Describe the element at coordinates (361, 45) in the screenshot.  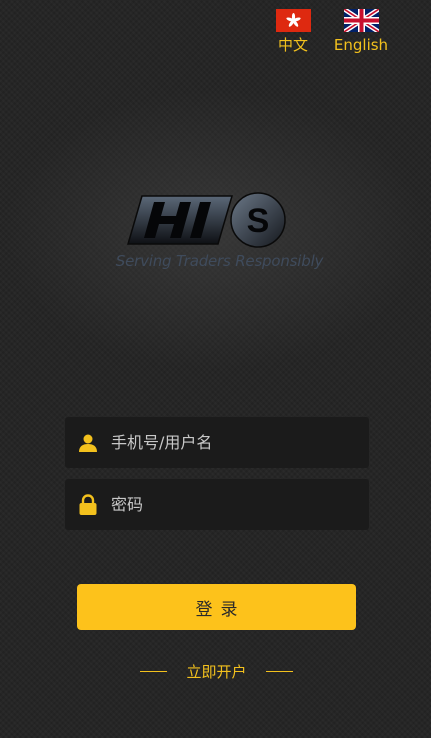
I see `language-english-label: English` at that location.